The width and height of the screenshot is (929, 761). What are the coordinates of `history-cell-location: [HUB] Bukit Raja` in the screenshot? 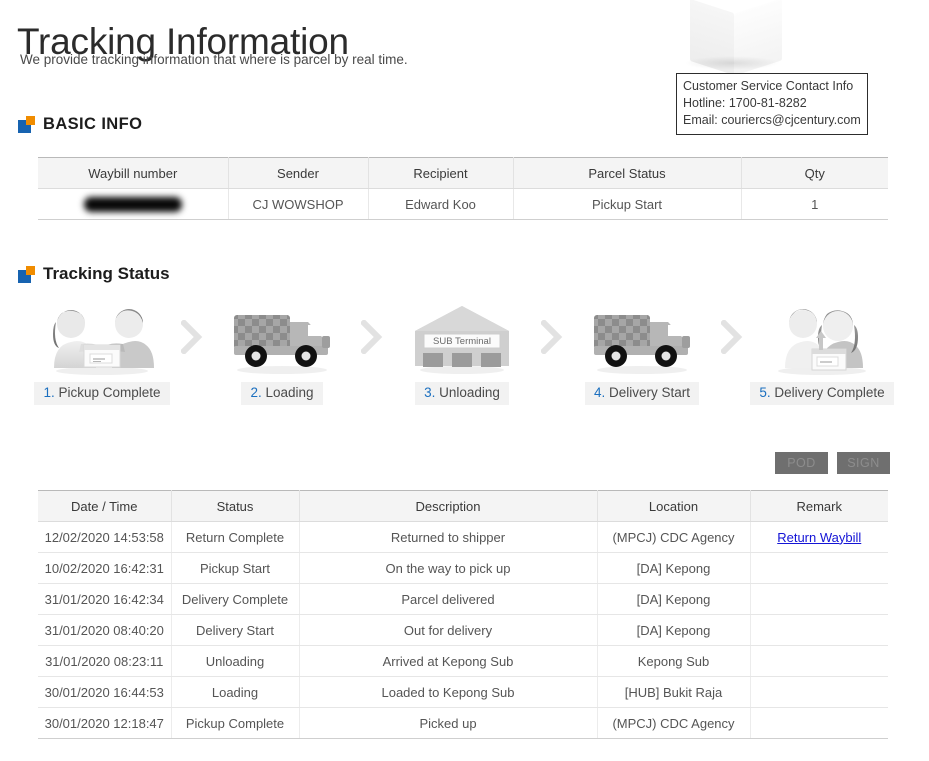 It's located at (674, 692).